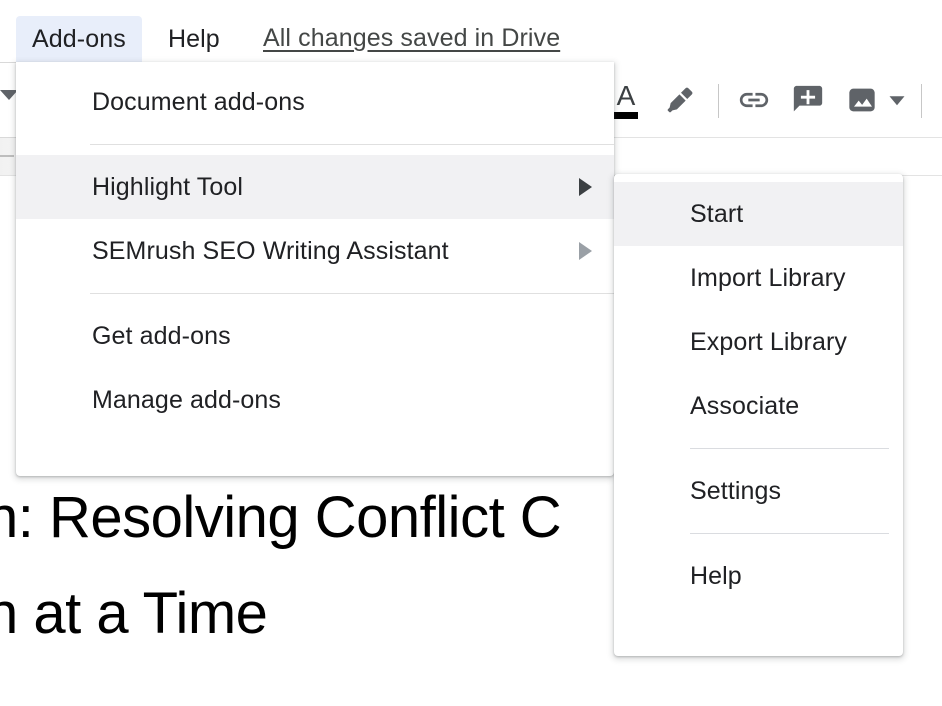  I want to click on addons-menu-item: Manage add-ons, so click(315, 400).